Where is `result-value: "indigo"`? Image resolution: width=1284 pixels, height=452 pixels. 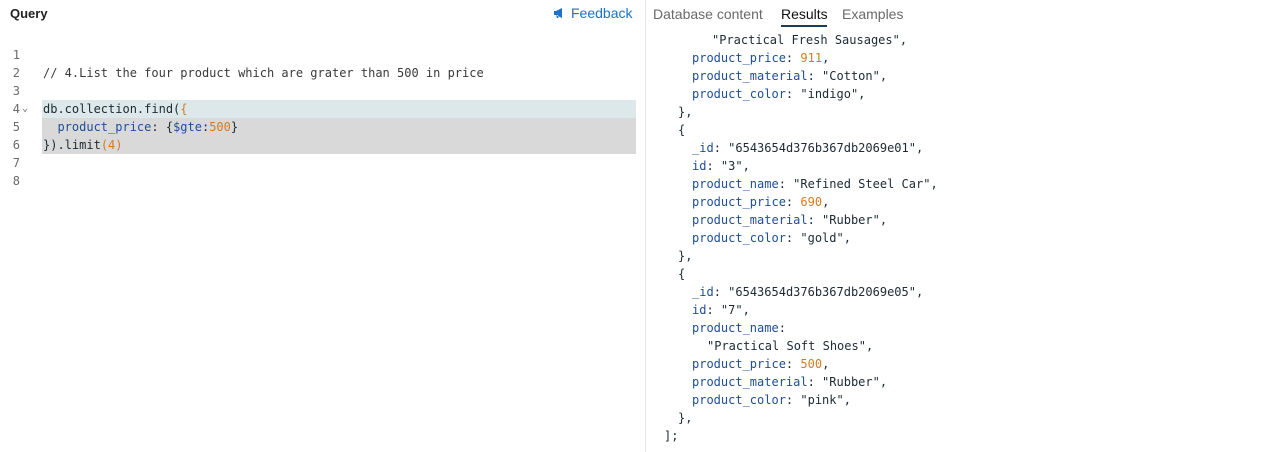
result-value: "indigo" is located at coordinates (829, 94).